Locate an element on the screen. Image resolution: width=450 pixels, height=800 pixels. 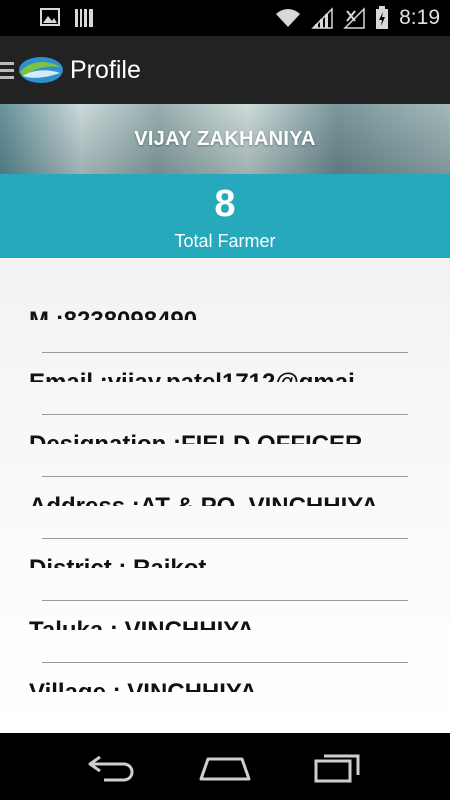
farmer-count-label: Total Farmer is located at coordinates (225, 241).